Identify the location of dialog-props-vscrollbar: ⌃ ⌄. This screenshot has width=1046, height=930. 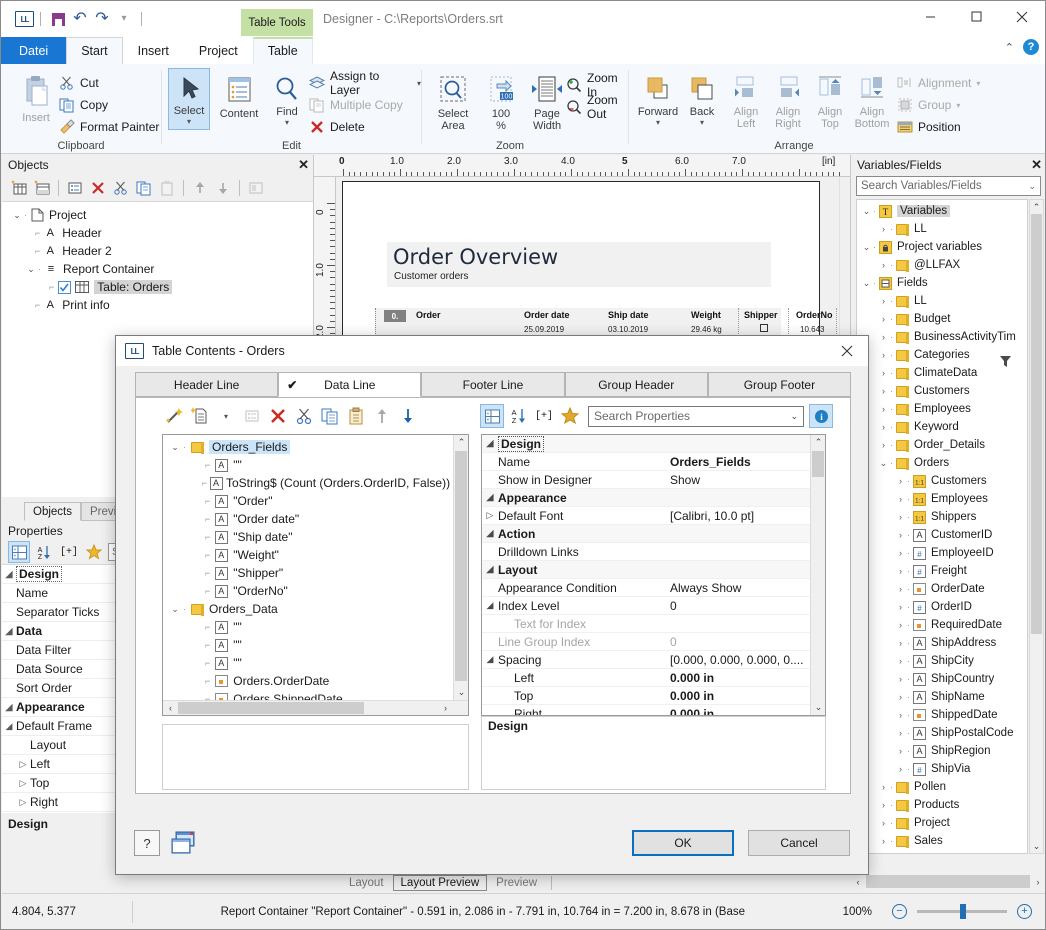
(817, 575).